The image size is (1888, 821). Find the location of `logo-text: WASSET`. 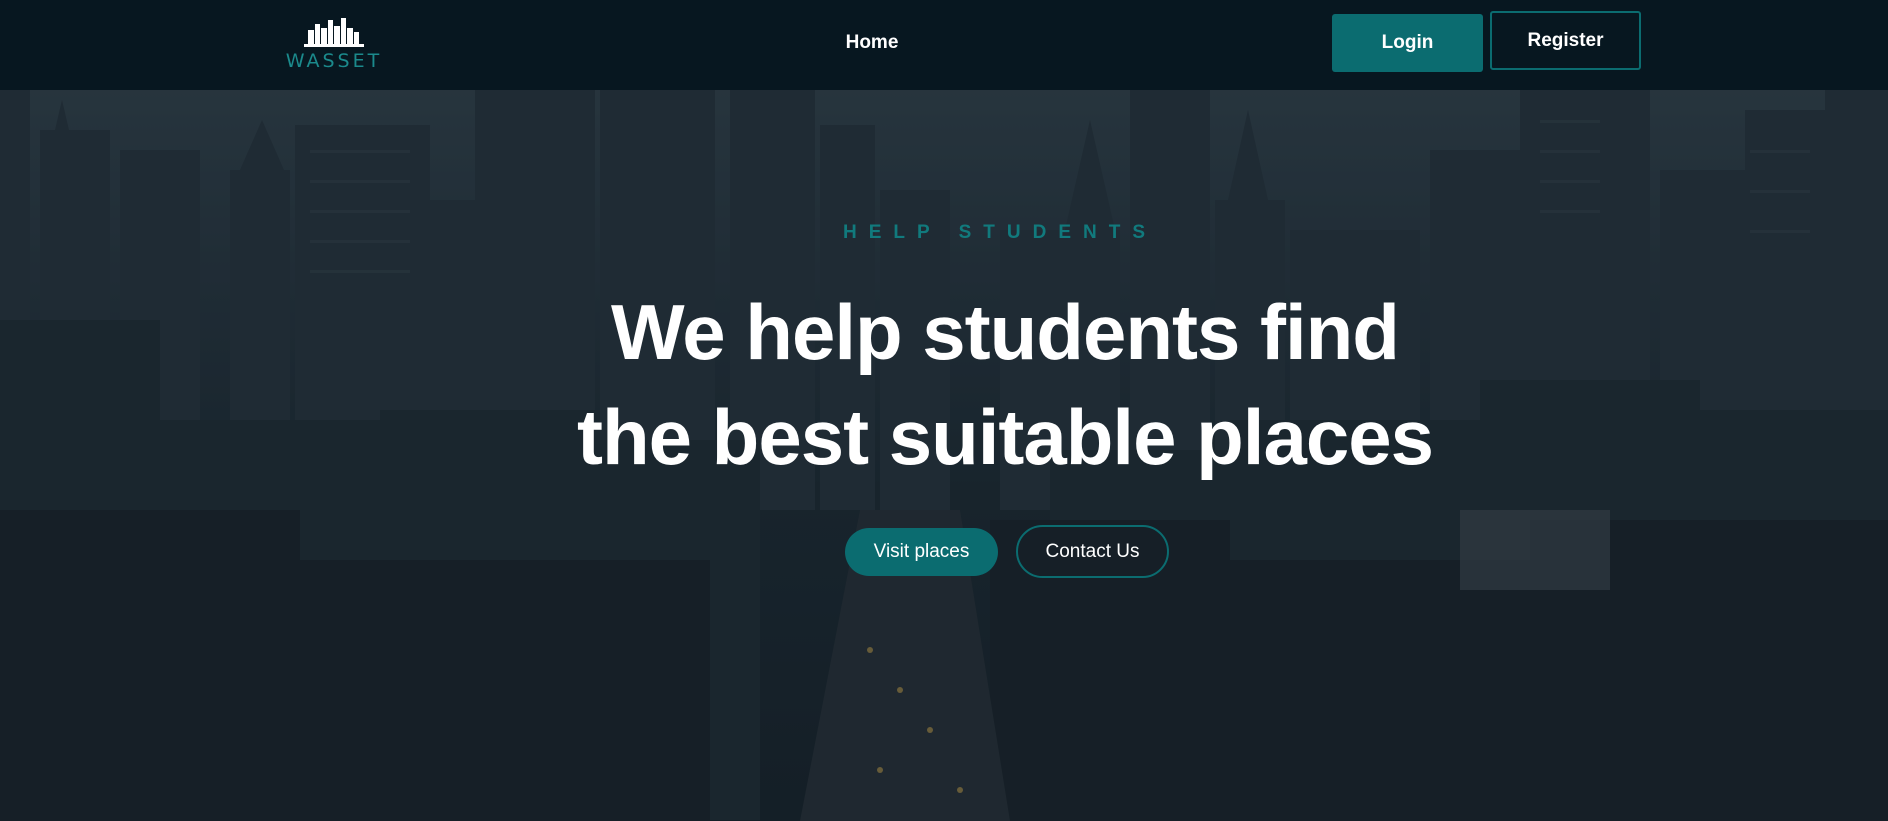

logo-text: WASSET is located at coordinates (334, 61).